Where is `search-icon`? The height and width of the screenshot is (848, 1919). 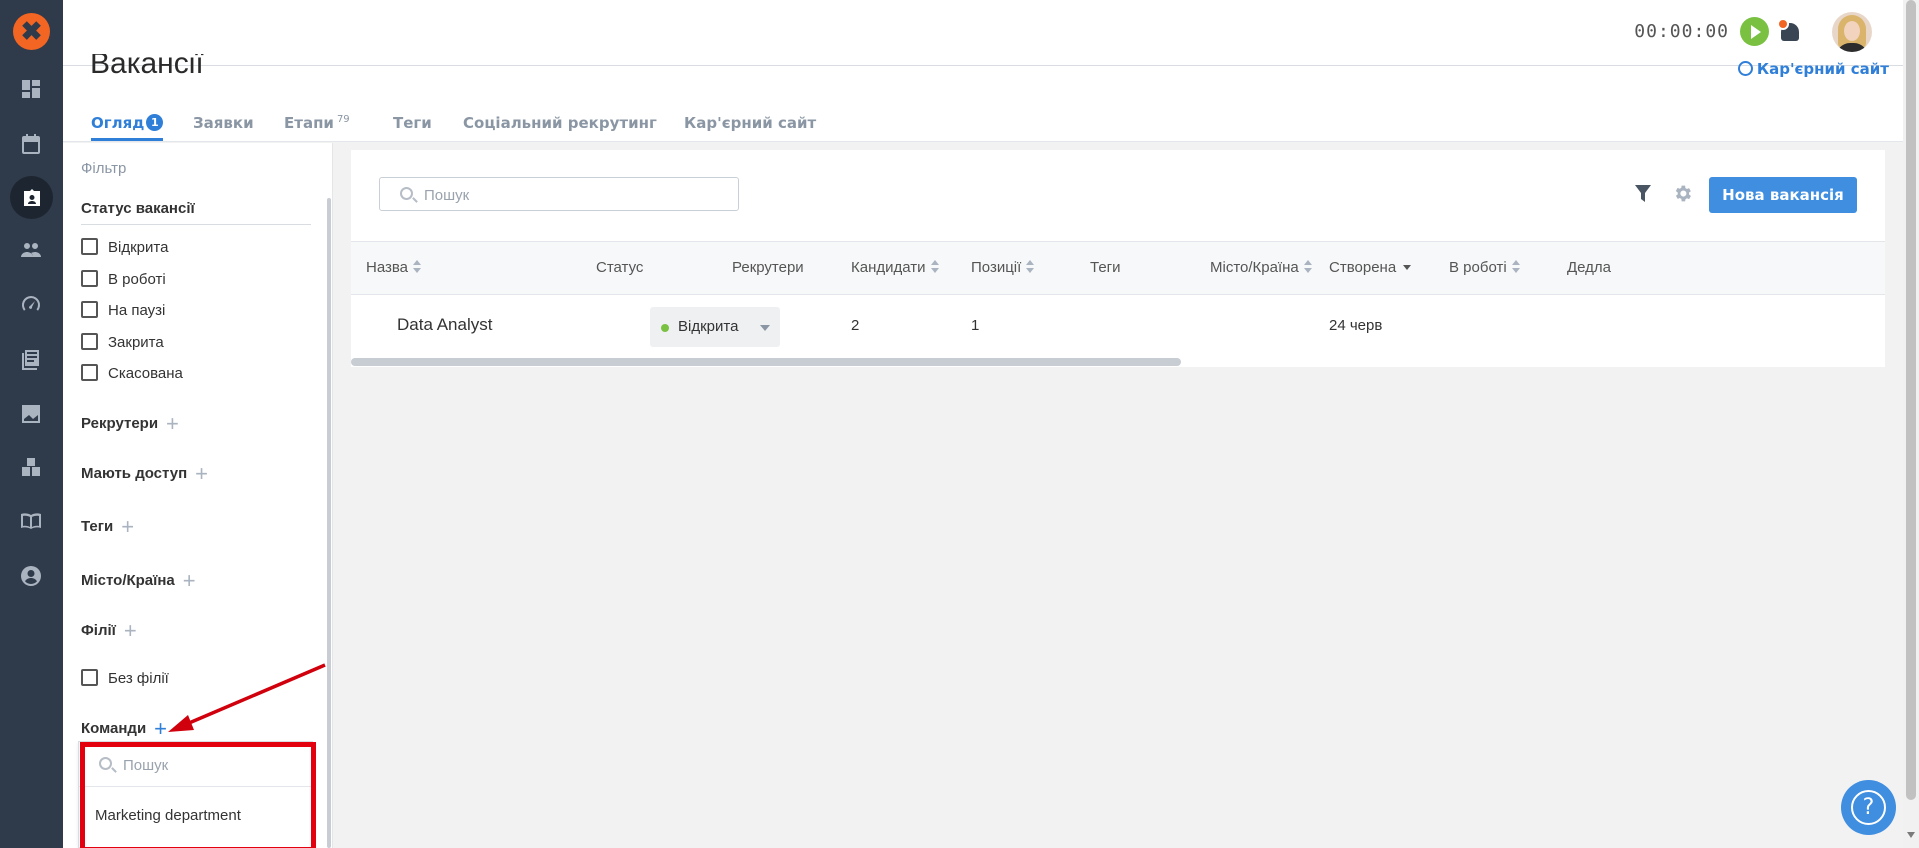 search-icon is located at coordinates (406, 193).